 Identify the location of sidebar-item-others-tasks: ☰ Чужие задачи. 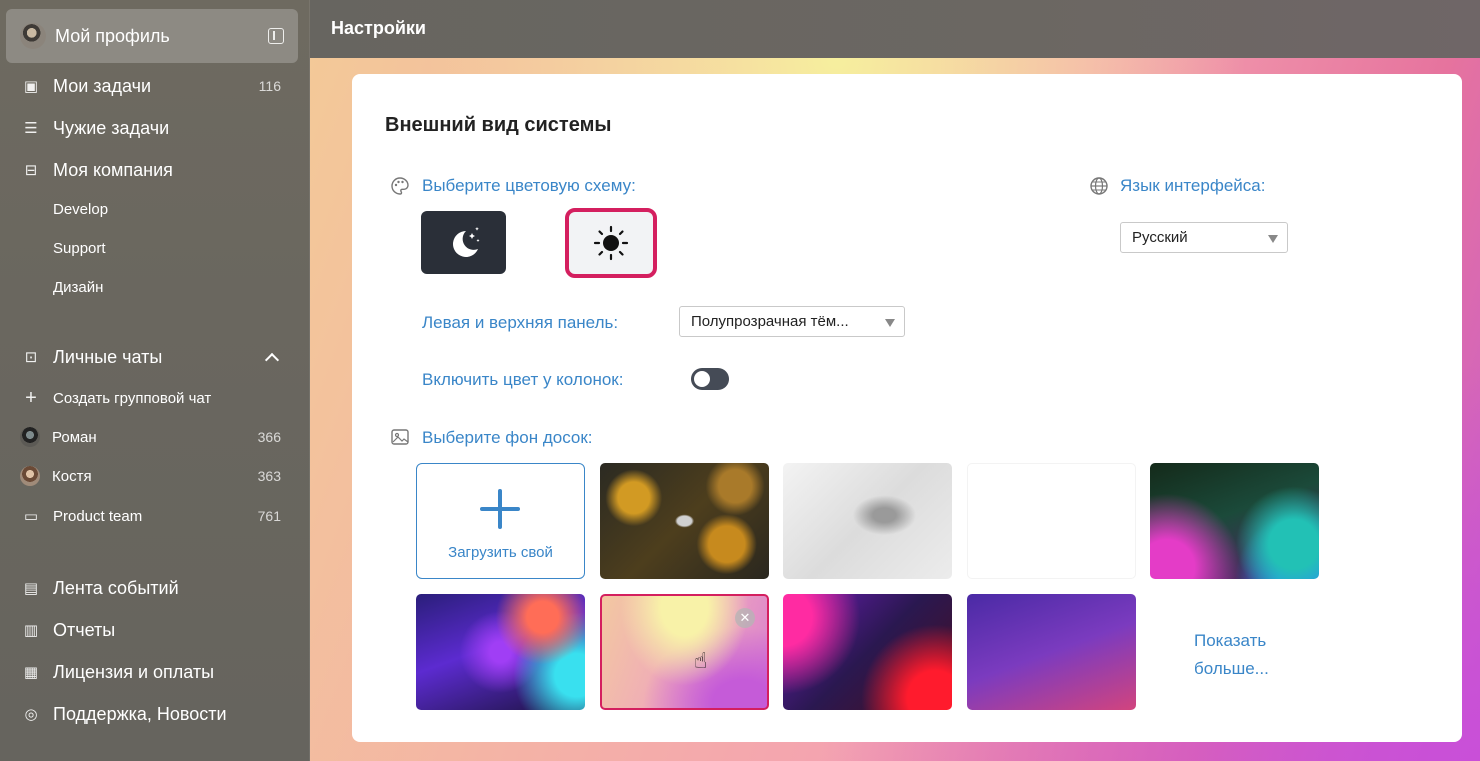
(151, 128).